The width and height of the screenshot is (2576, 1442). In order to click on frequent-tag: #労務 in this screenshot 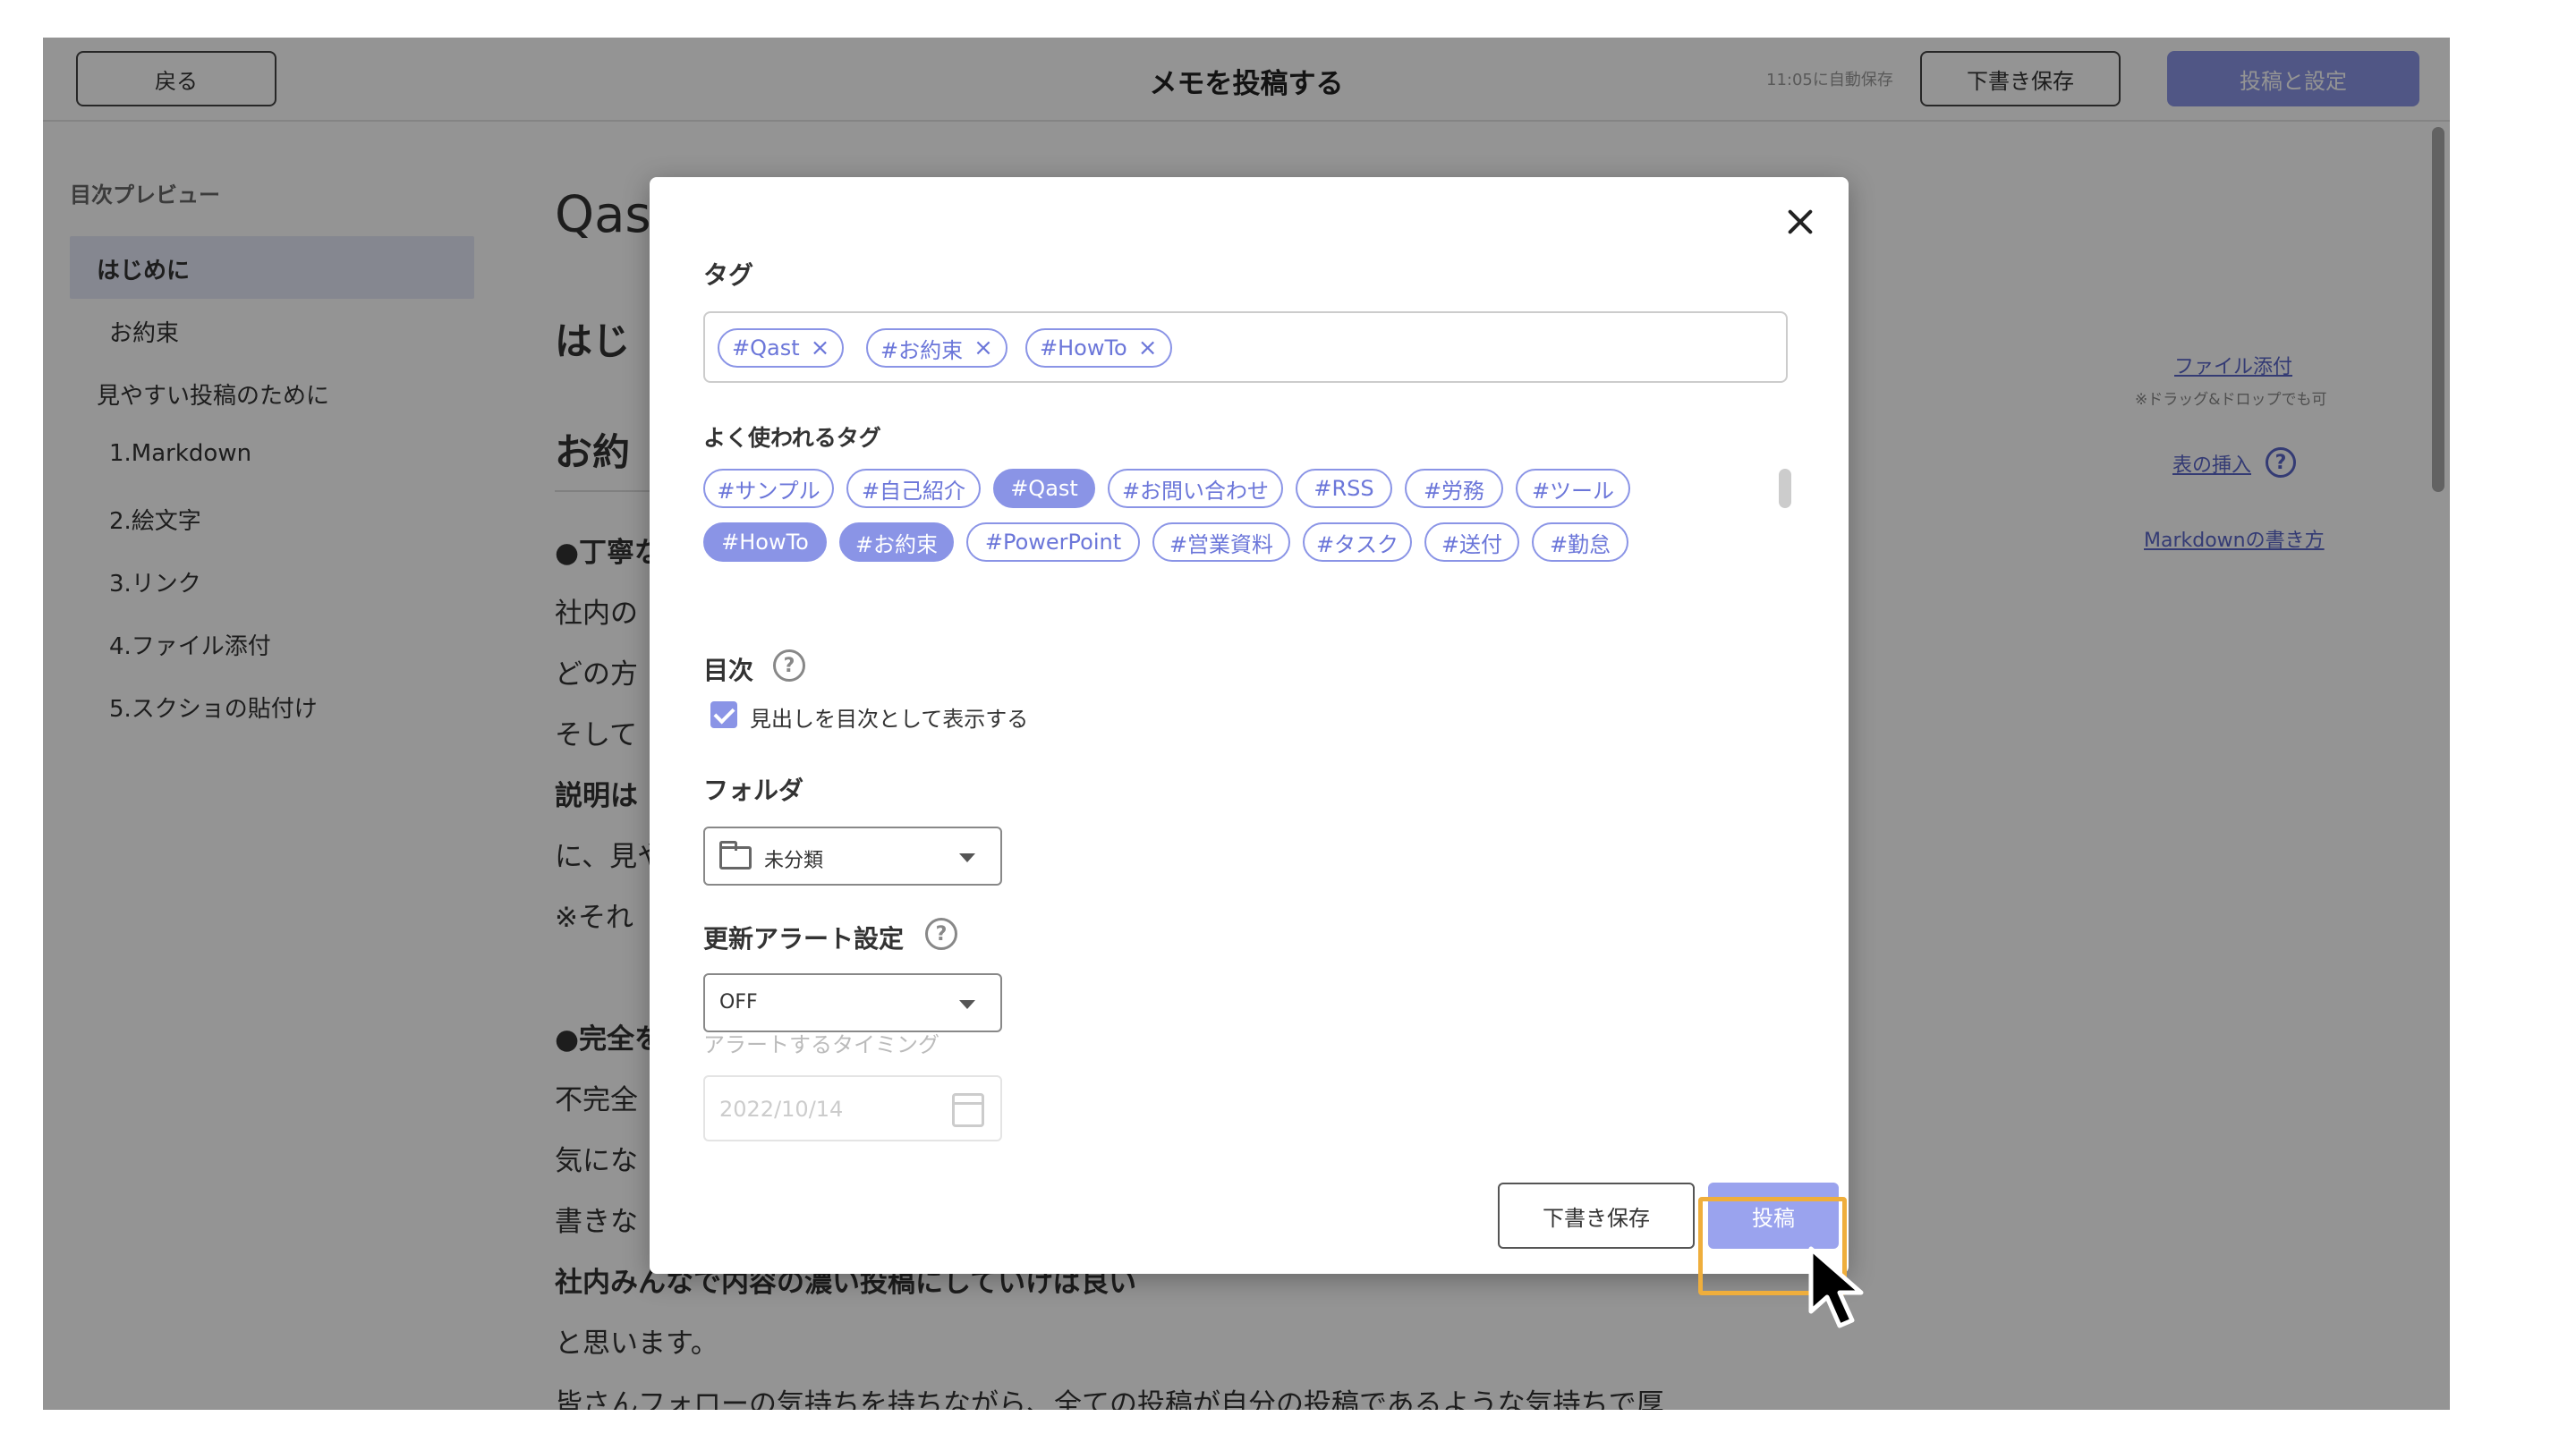, I will do `click(1454, 488)`.